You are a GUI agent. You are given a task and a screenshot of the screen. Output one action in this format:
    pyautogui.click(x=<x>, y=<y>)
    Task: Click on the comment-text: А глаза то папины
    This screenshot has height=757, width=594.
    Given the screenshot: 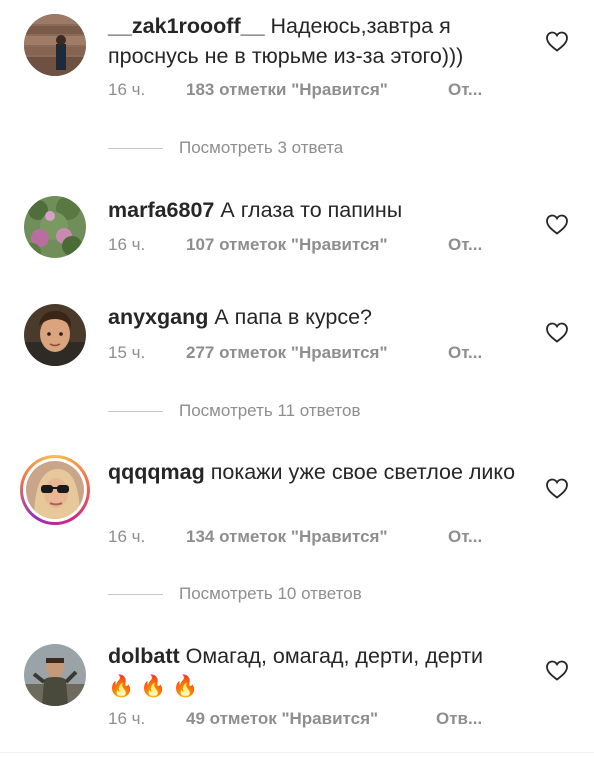 What is the action you would take?
    pyautogui.click(x=311, y=210)
    